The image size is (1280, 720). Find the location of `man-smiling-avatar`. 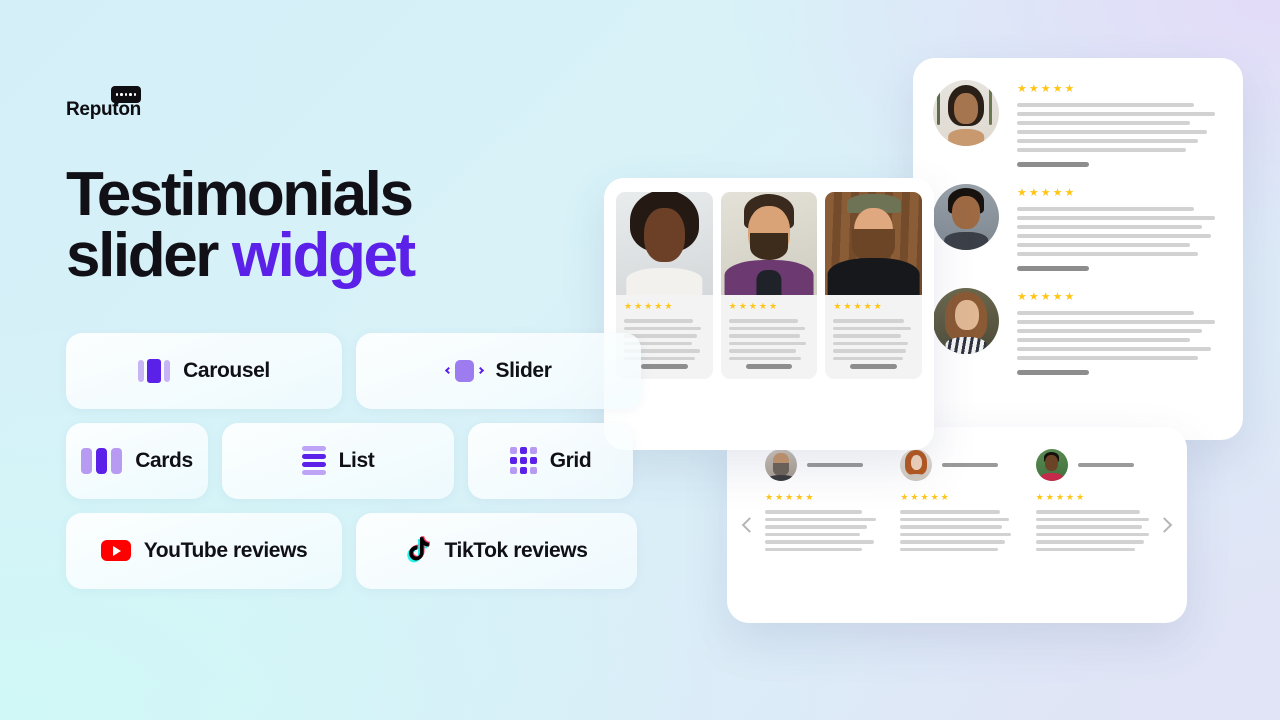

man-smiling-avatar is located at coordinates (966, 217).